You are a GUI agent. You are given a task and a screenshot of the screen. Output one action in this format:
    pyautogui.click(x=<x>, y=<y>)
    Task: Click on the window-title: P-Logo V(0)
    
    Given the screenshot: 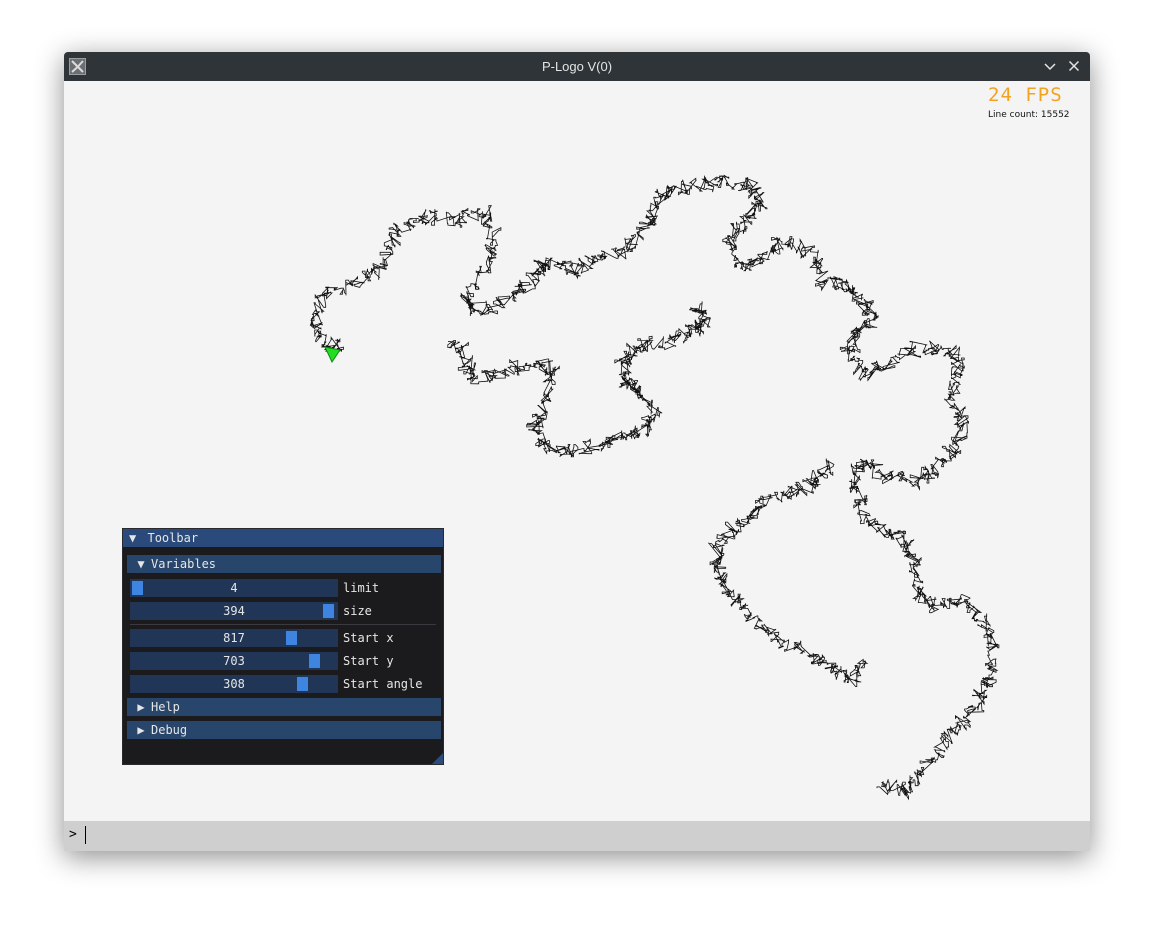 What is the action you would take?
    pyautogui.click(x=577, y=66)
    